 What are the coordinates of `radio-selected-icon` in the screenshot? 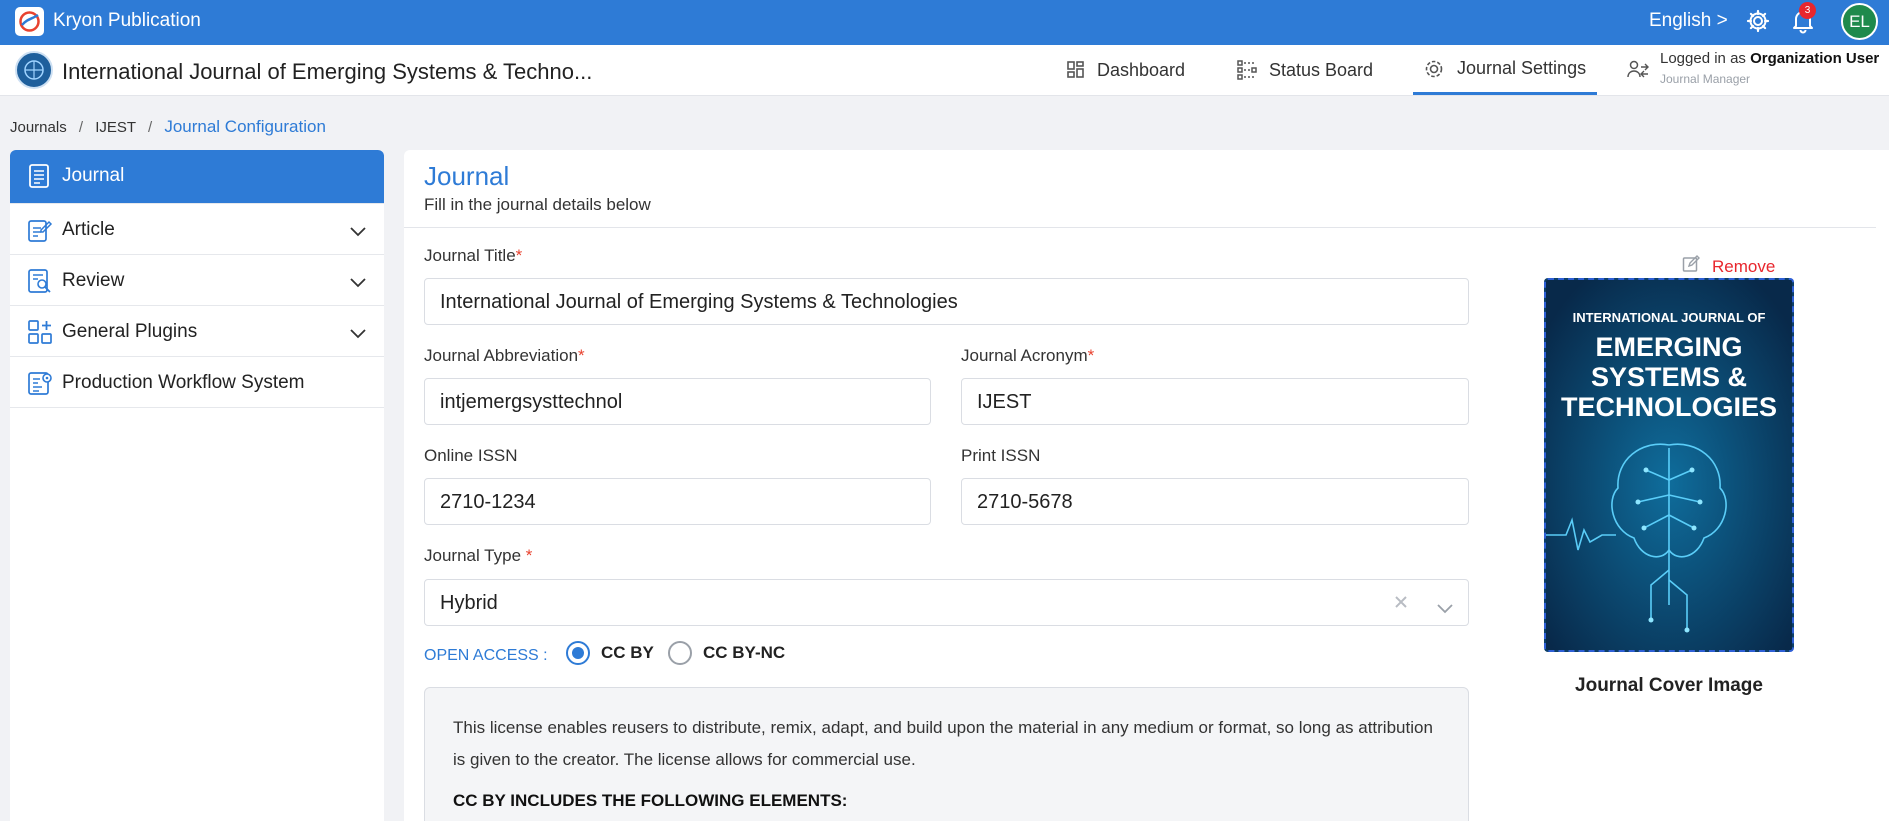 It's located at (578, 653).